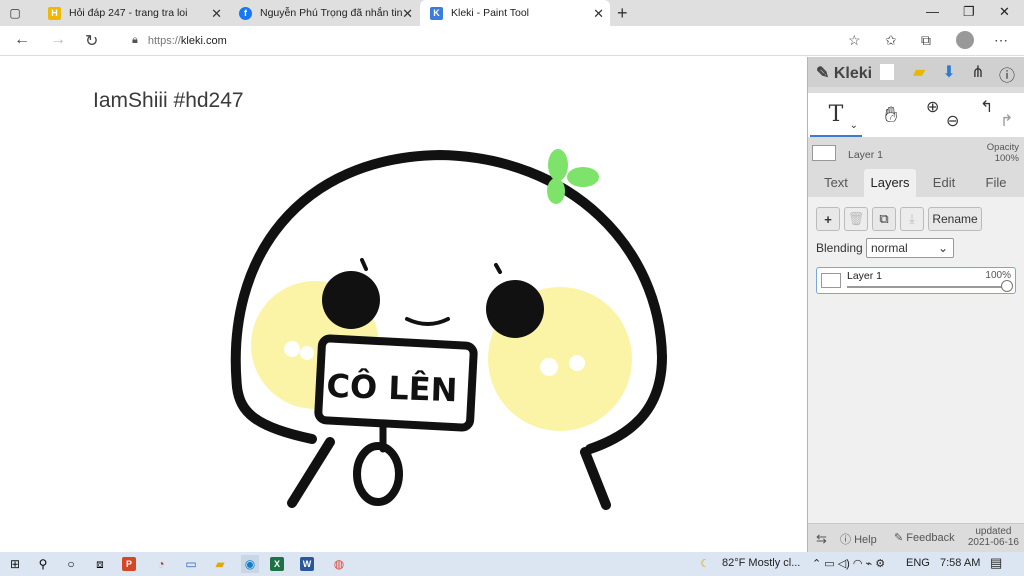 The width and height of the screenshot is (1024, 576). I want to click on panel-footer: ⇆ ⓘ Help ✎ Feedback updated 2021-06-16, so click(916, 537).